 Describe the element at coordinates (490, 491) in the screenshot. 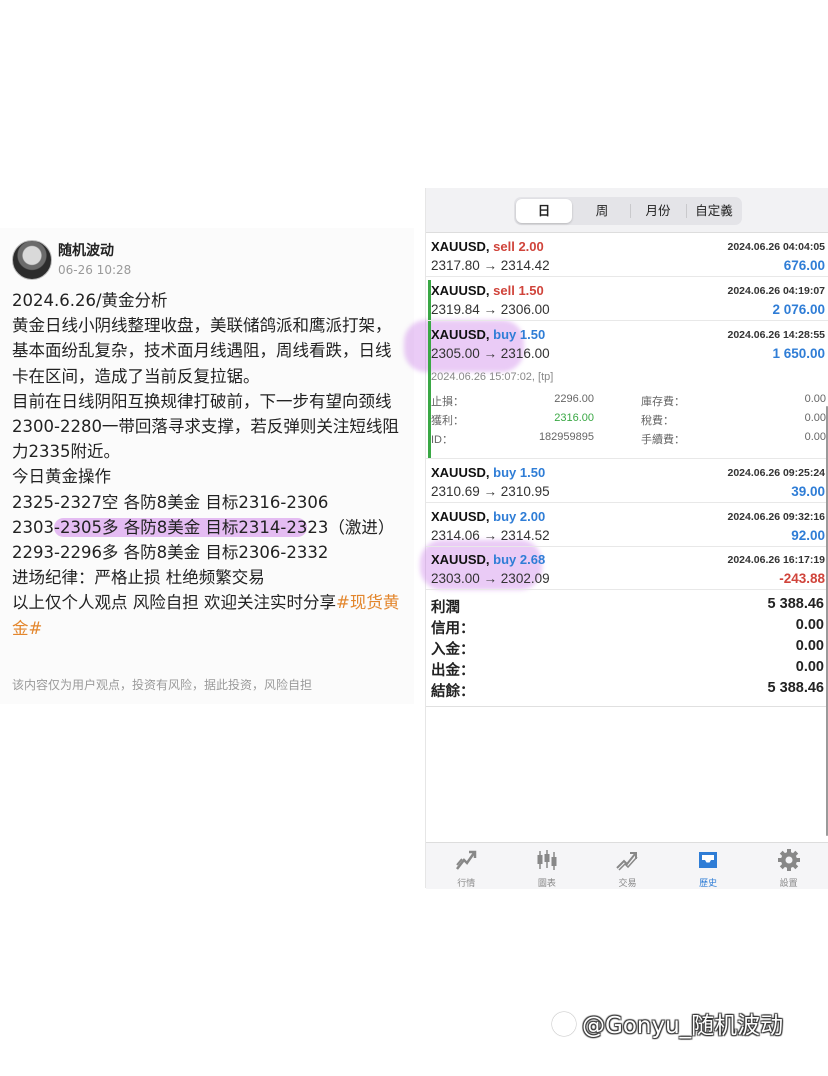

I see `trade-price: 2310.69 → 2310.95` at that location.